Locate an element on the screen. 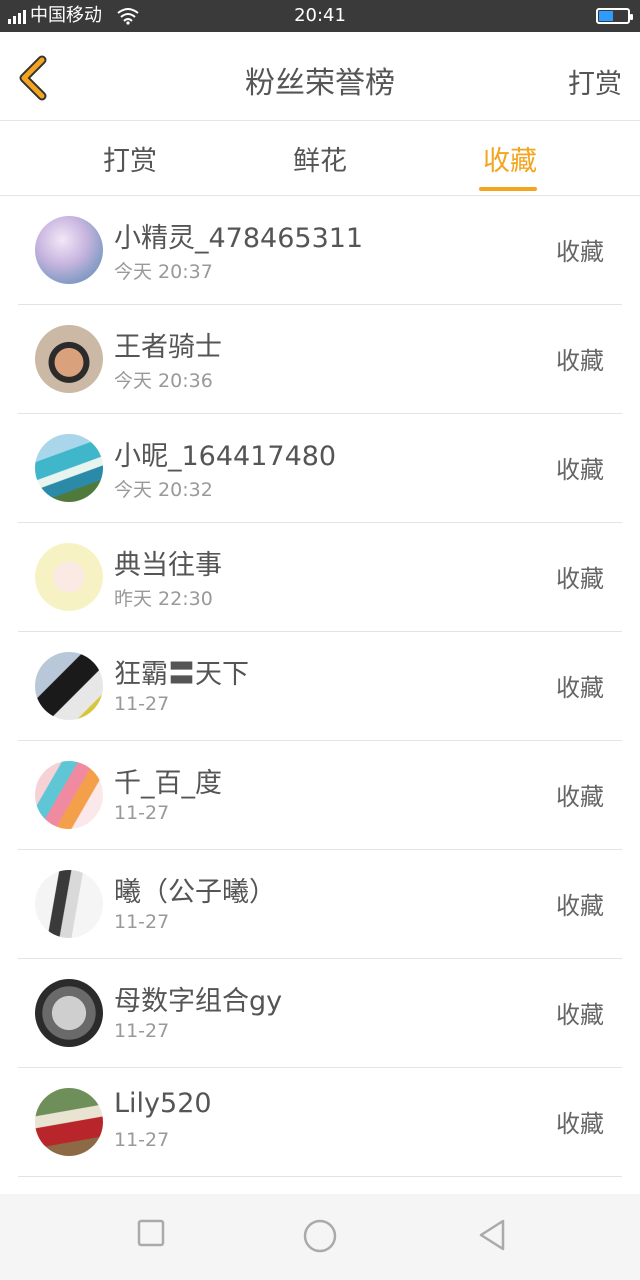 This screenshot has width=640, height=1280. user-name: Lily520 is located at coordinates (163, 1103).